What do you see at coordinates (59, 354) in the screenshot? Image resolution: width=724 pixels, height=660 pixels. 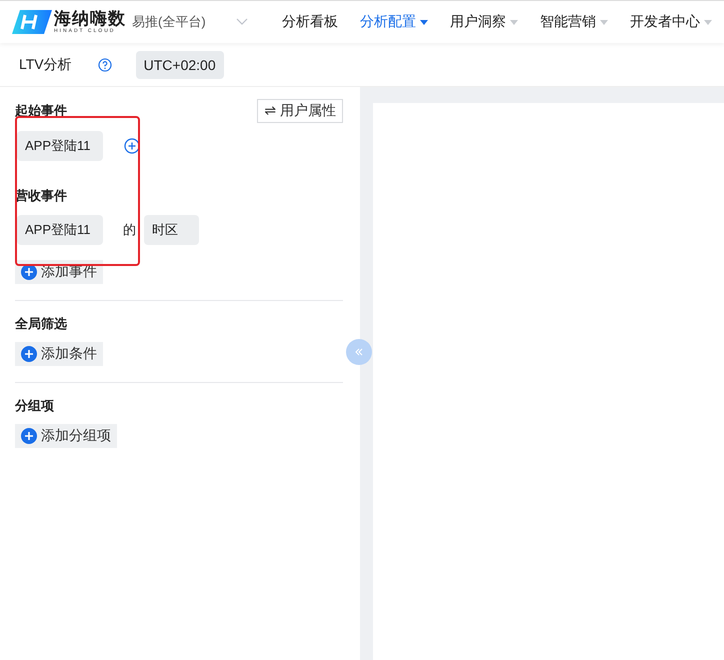 I see `add-condition-button: 添加条件` at bounding box center [59, 354].